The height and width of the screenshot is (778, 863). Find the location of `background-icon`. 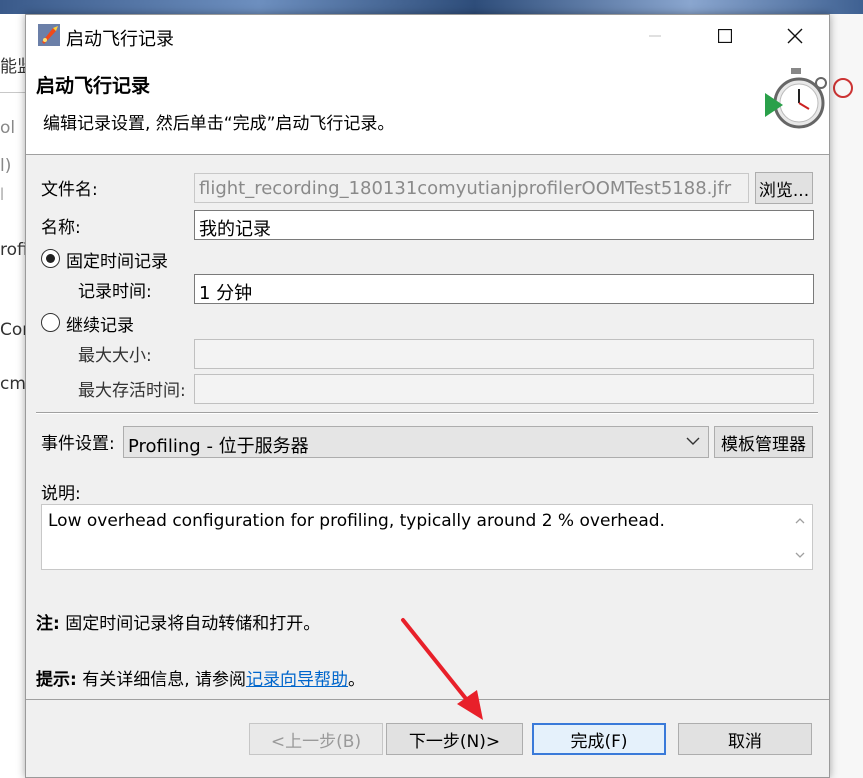

background-icon is located at coordinates (843, 88).